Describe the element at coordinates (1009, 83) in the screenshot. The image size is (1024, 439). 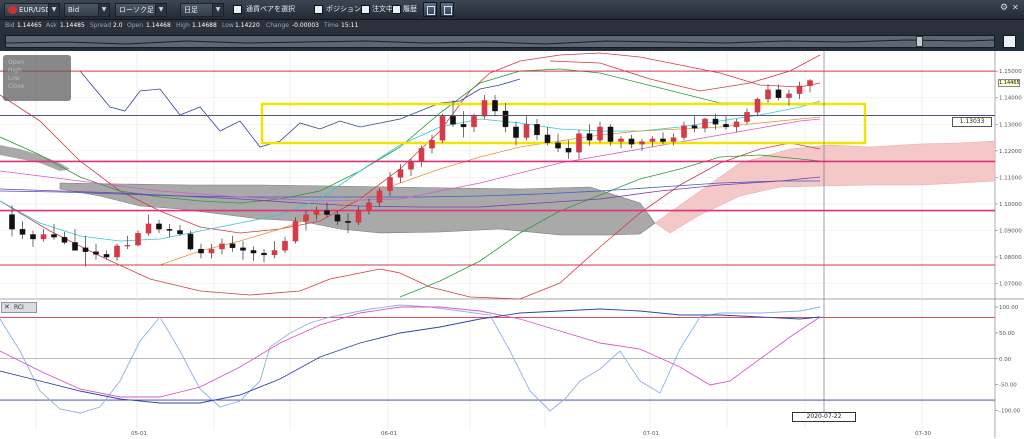
I see `last-price-tag: 1.14465` at that location.